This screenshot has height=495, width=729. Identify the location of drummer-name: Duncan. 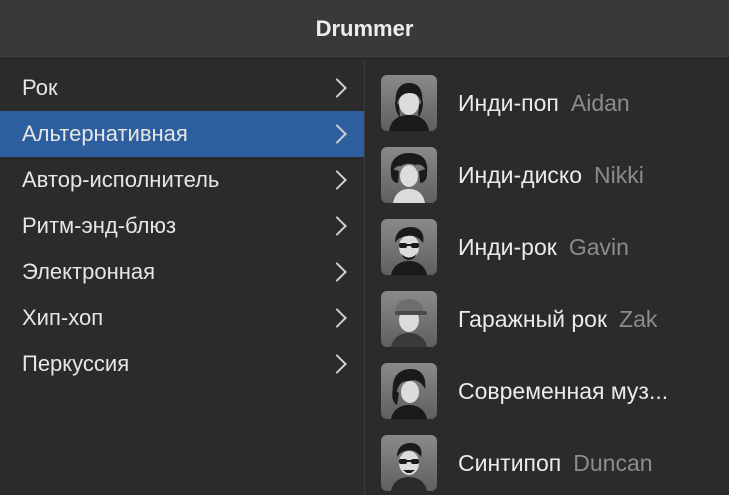
(613, 462).